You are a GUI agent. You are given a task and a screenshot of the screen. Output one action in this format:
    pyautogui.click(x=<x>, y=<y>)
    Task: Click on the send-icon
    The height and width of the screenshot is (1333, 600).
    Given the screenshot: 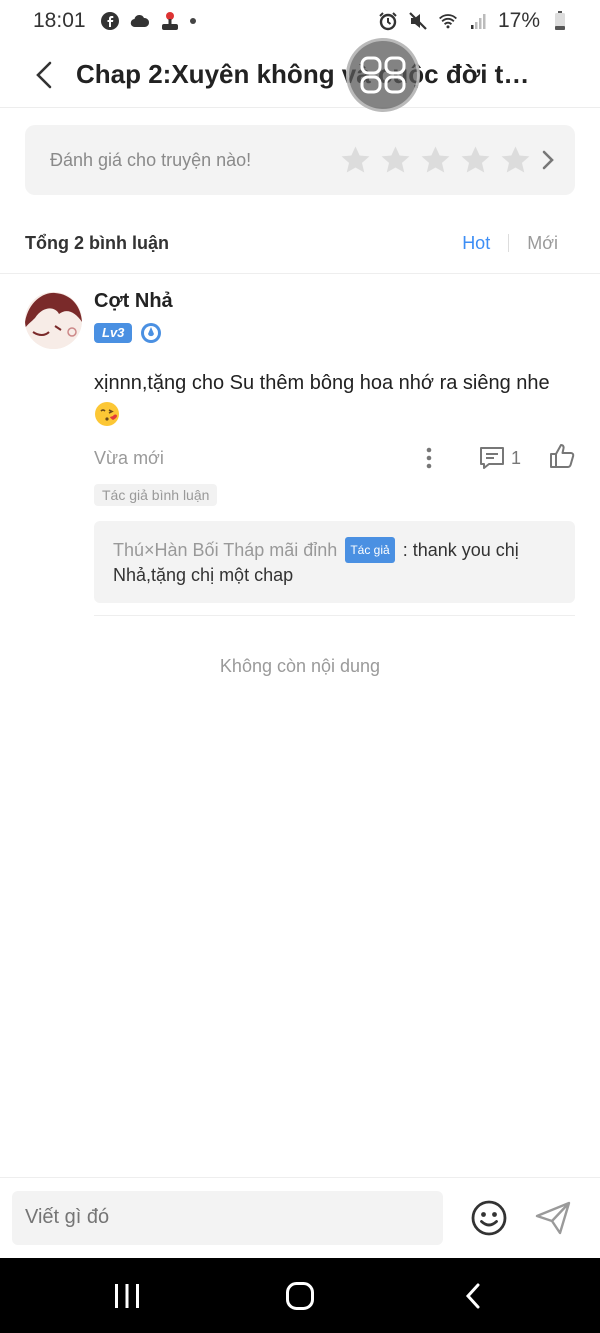 What is the action you would take?
    pyautogui.click(x=553, y=1218)
    